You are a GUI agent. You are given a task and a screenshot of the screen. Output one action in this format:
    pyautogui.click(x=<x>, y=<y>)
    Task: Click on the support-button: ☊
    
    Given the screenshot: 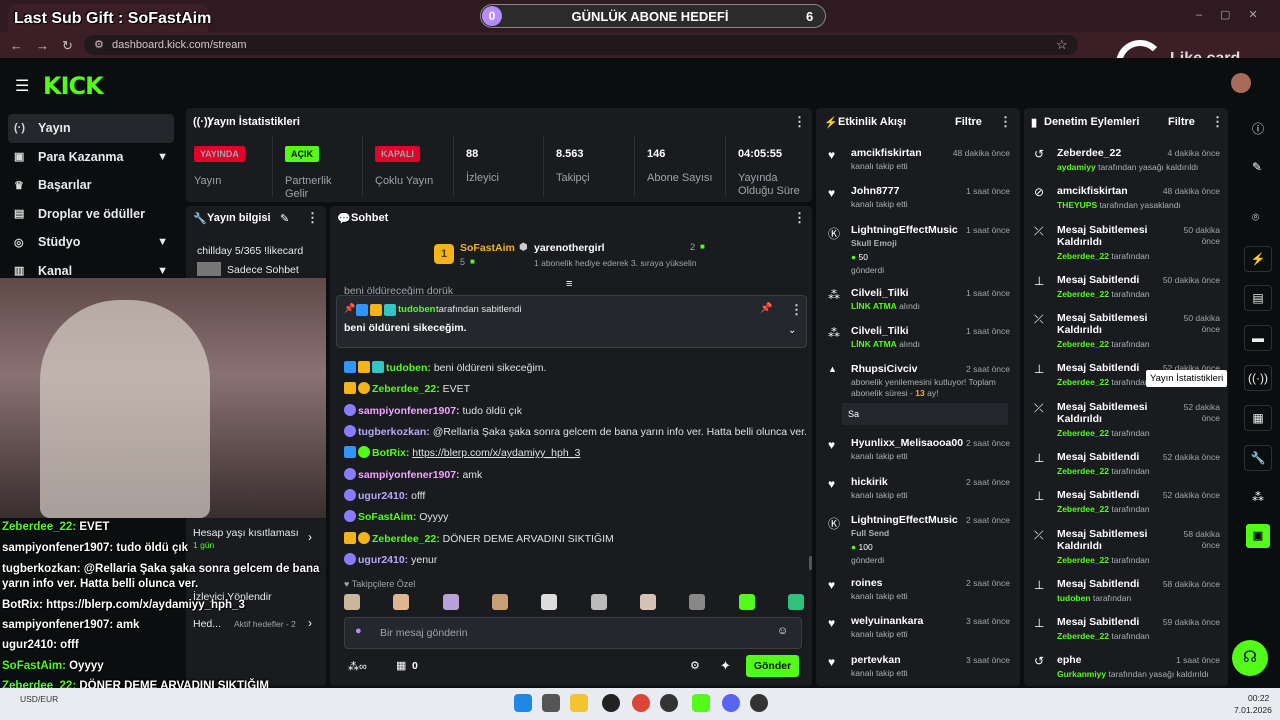 What is the action you would take?
    pyautogui.click(x=1250, y=658)
    